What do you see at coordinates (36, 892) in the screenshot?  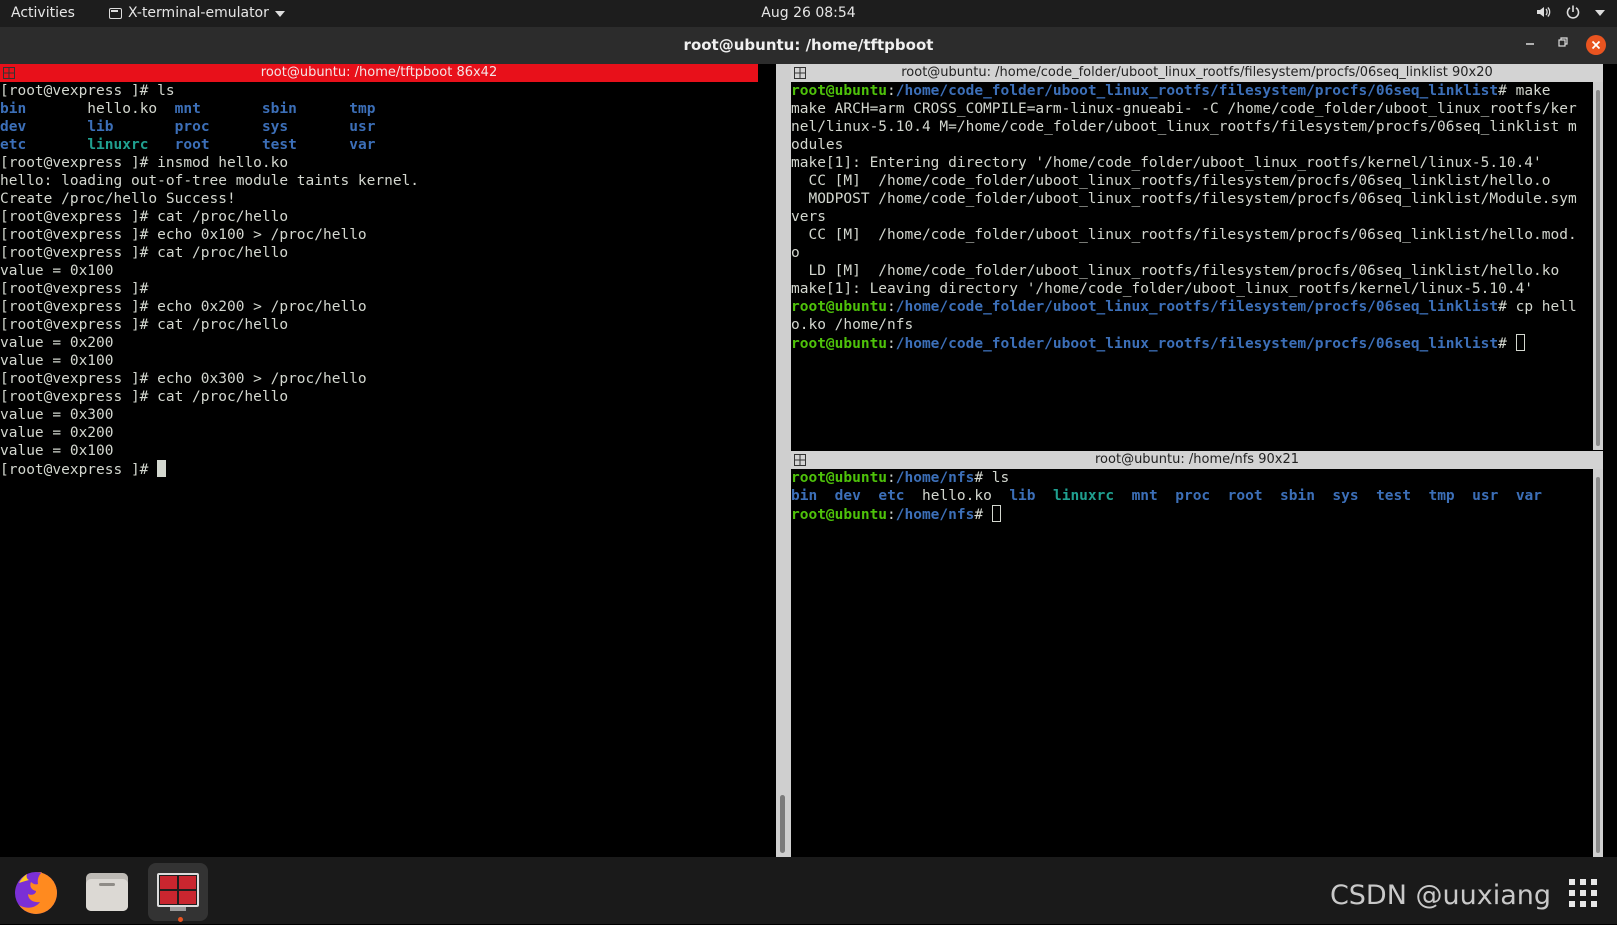 I see `dock-firefox` at bounding box center [36, 892].